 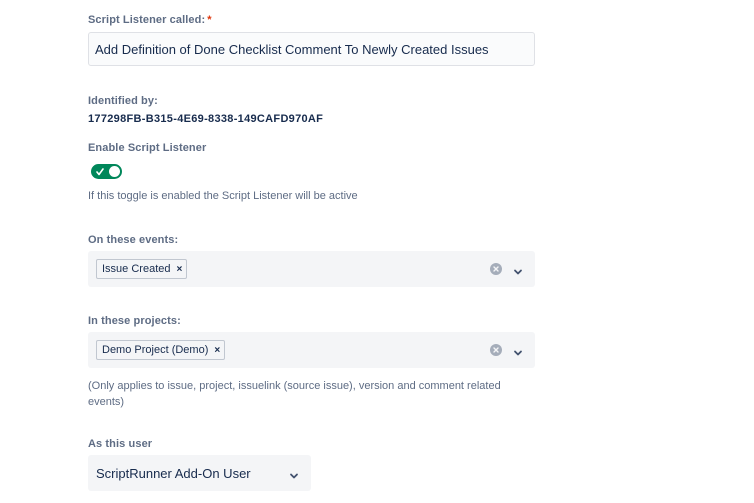 What do you see at coordinates (311, 350) in the screenshot?
I see `projects-select: Demo Project (Demo) ×` at bounding box center [311, 350].